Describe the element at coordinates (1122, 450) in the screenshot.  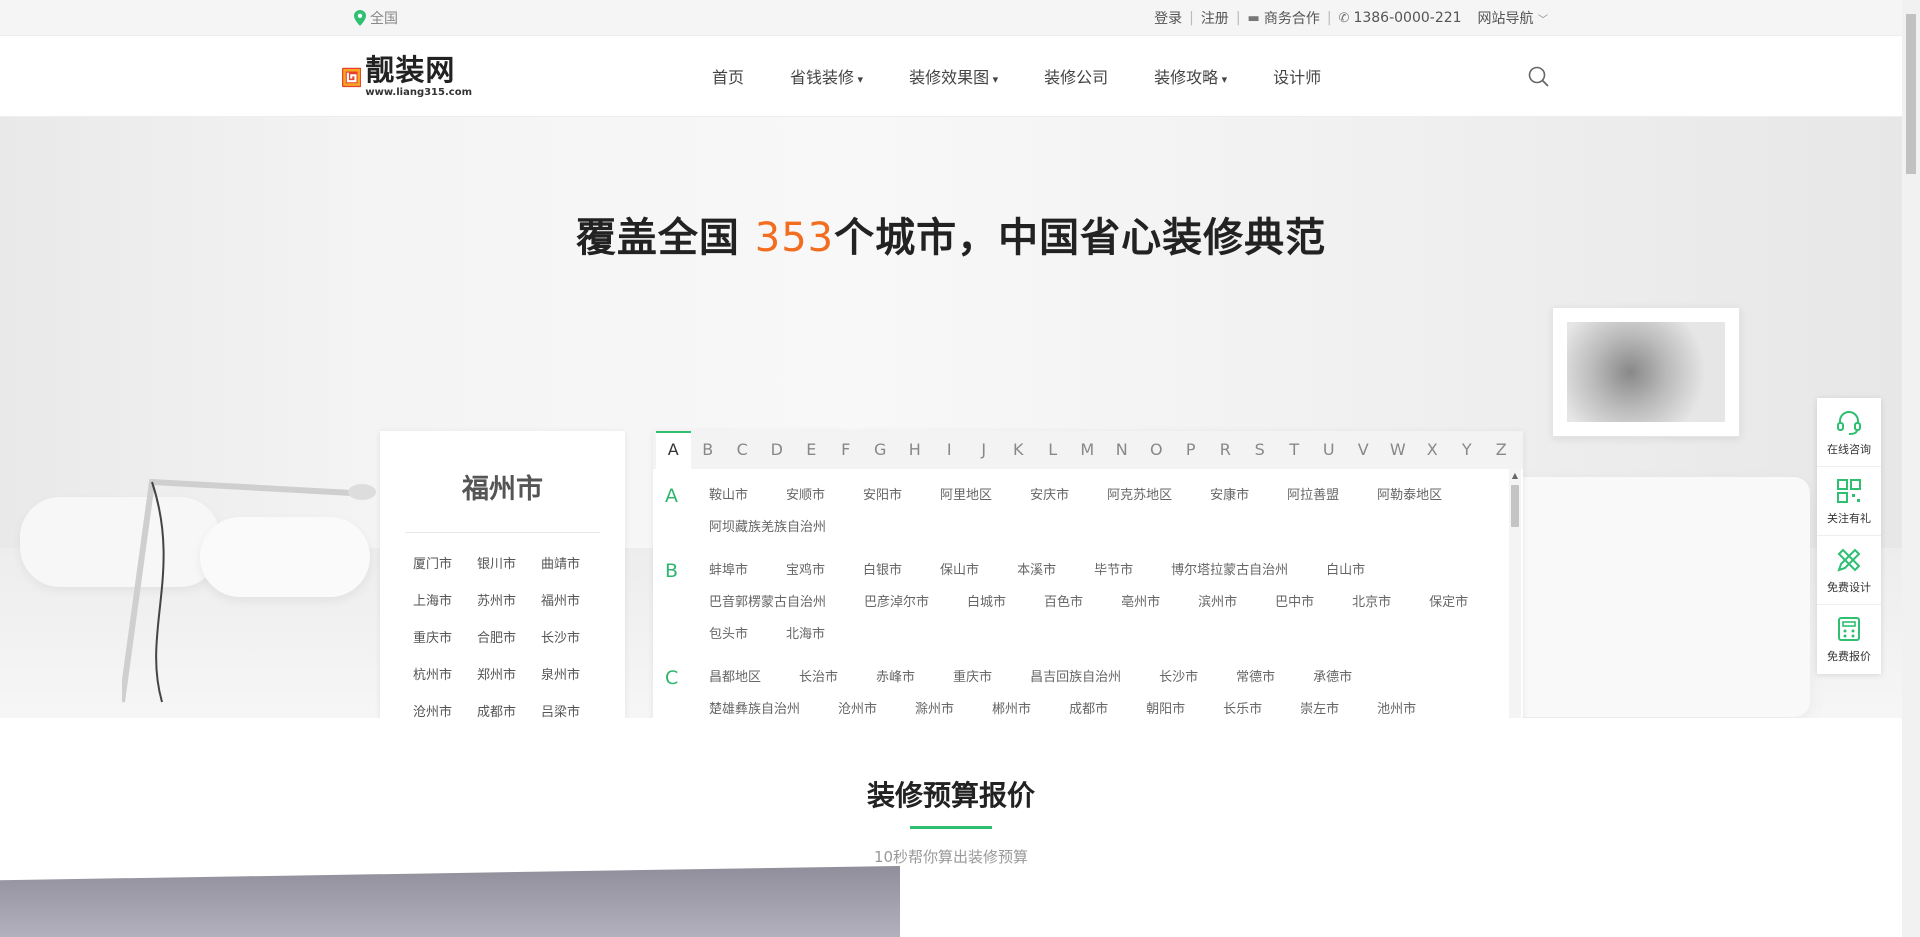
I see `tab-letter-n: N` at that location.